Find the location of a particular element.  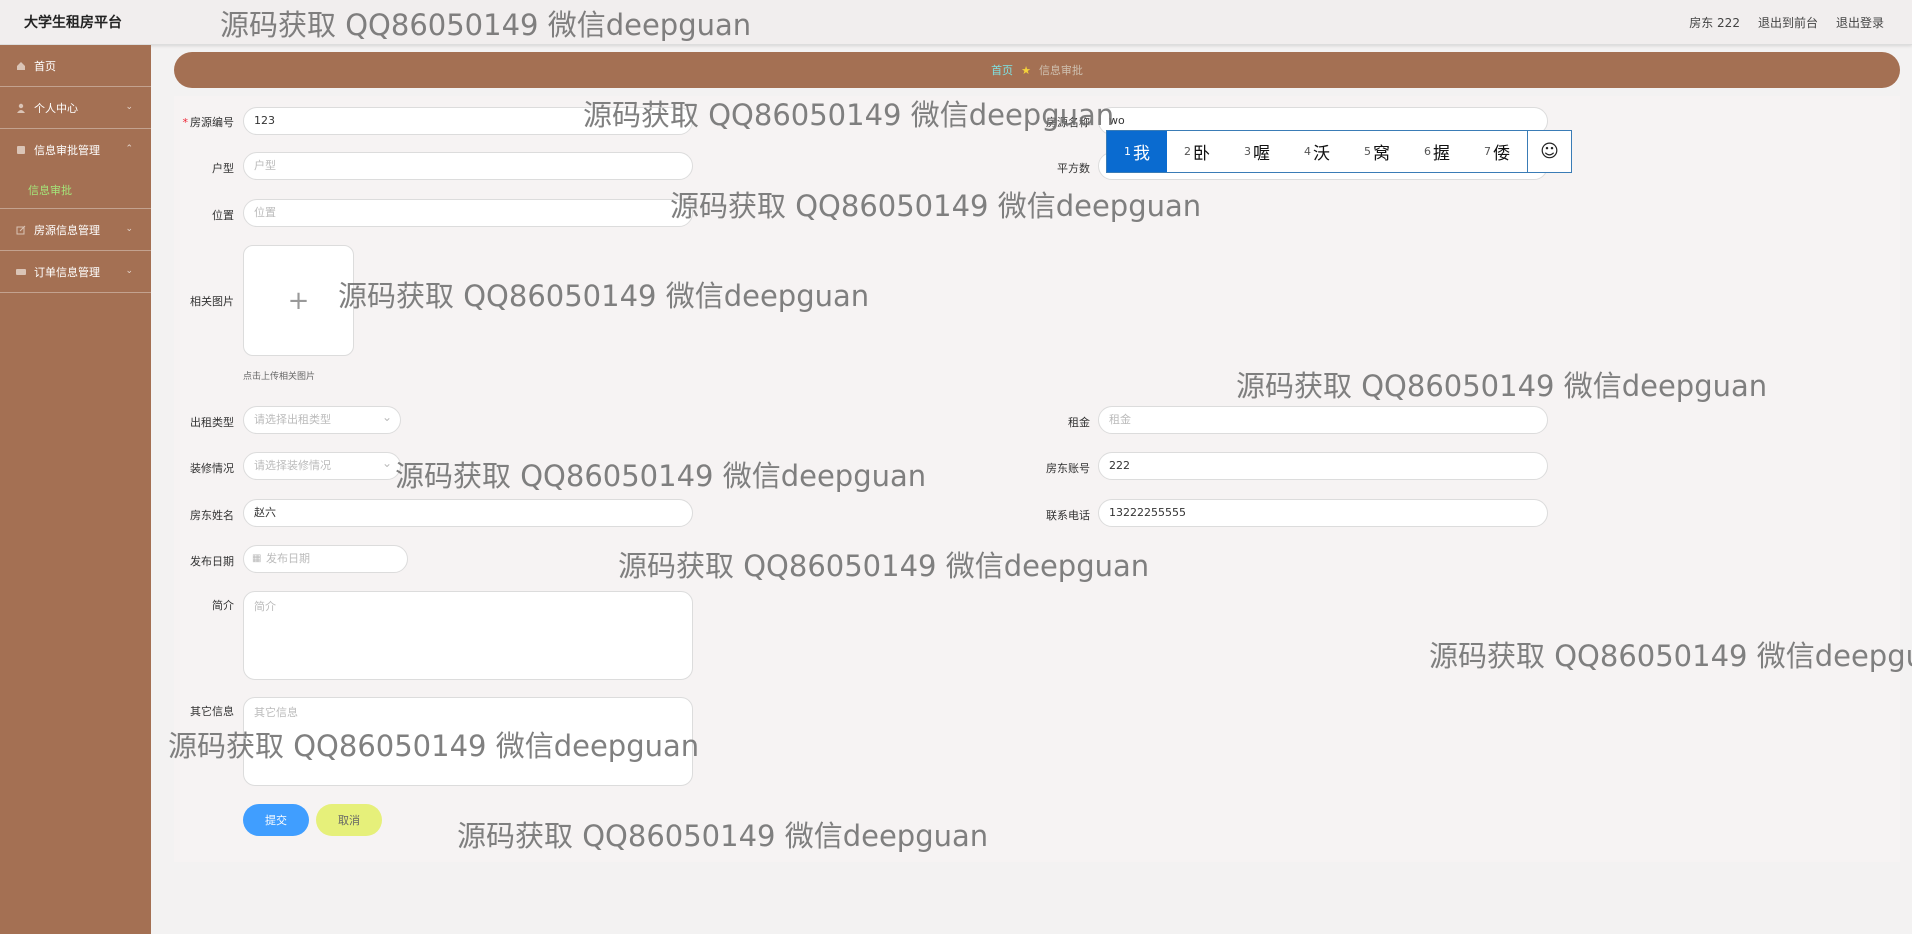

plus-icon: + is located at coordinates (298, 300).